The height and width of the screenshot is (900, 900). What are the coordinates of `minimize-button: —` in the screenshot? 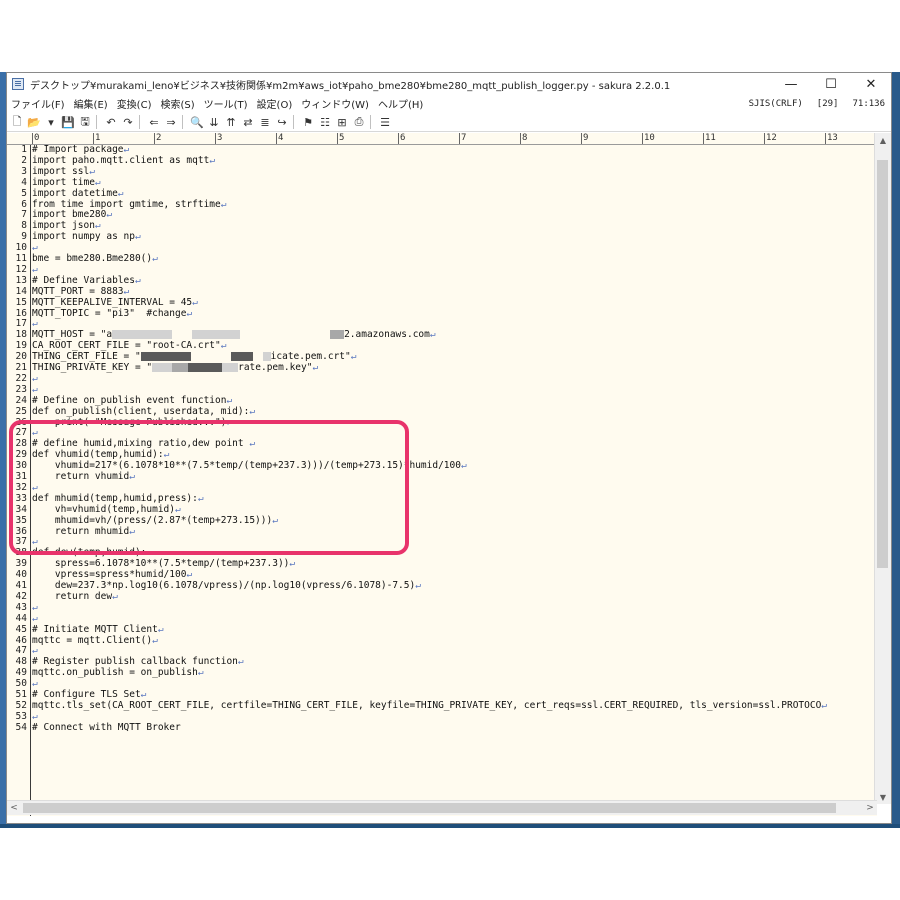 It's located at (791, 84).